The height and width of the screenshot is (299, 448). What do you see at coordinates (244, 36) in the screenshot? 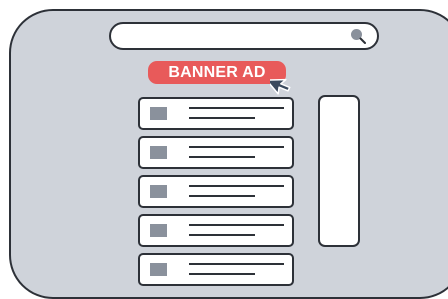
I see `search-bar` at bounding box center [244, 36].